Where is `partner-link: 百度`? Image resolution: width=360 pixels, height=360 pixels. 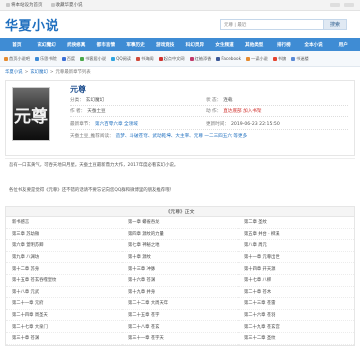
partner-link: 百度 is located at coordinates (68, 58).